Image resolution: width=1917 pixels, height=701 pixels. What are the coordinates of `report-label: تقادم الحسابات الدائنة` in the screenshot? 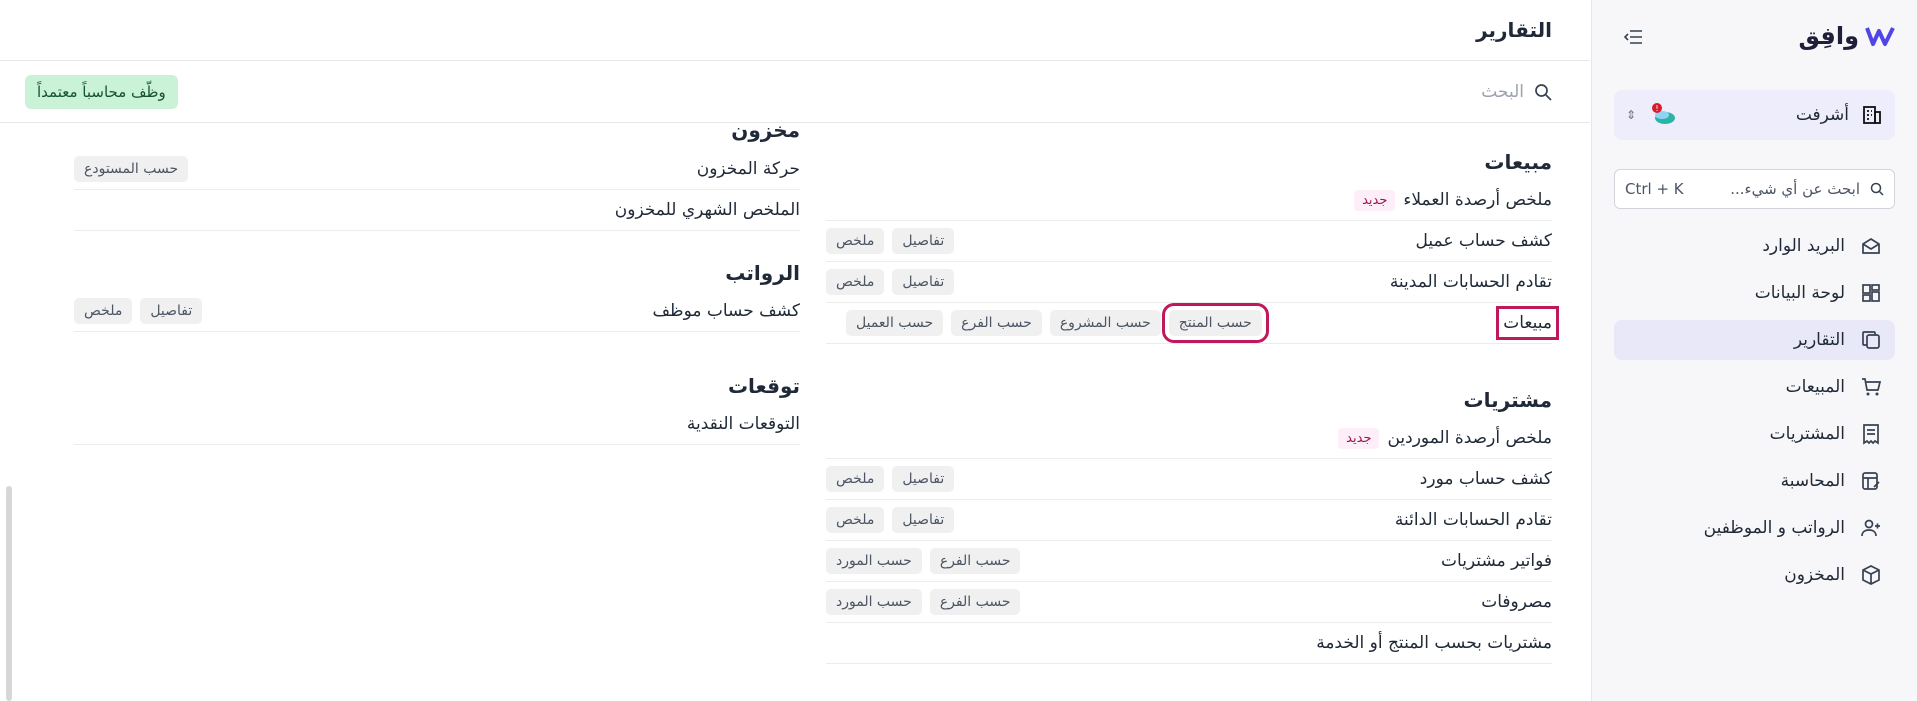 It's located at (1473, 520).